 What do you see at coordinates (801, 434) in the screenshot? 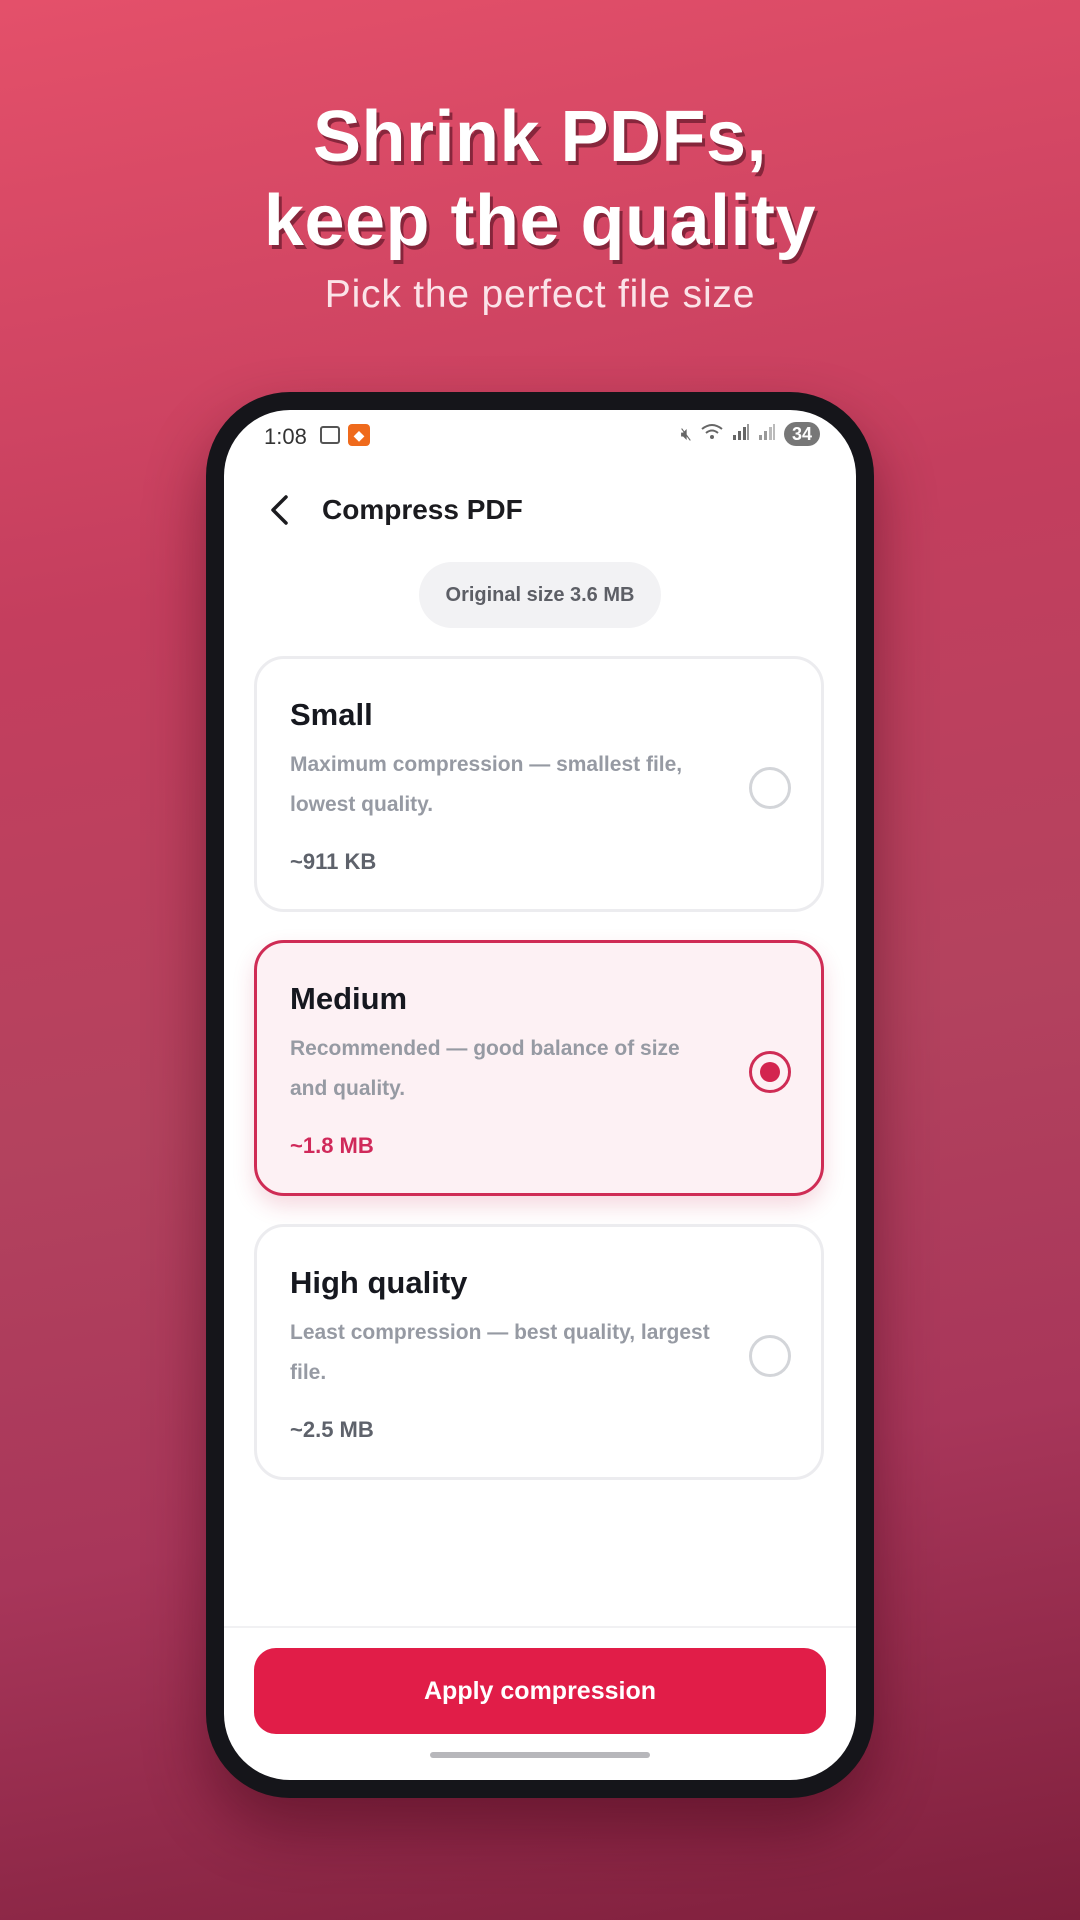
I see `battery-indicator: 34` at bounding box center [801, 434].